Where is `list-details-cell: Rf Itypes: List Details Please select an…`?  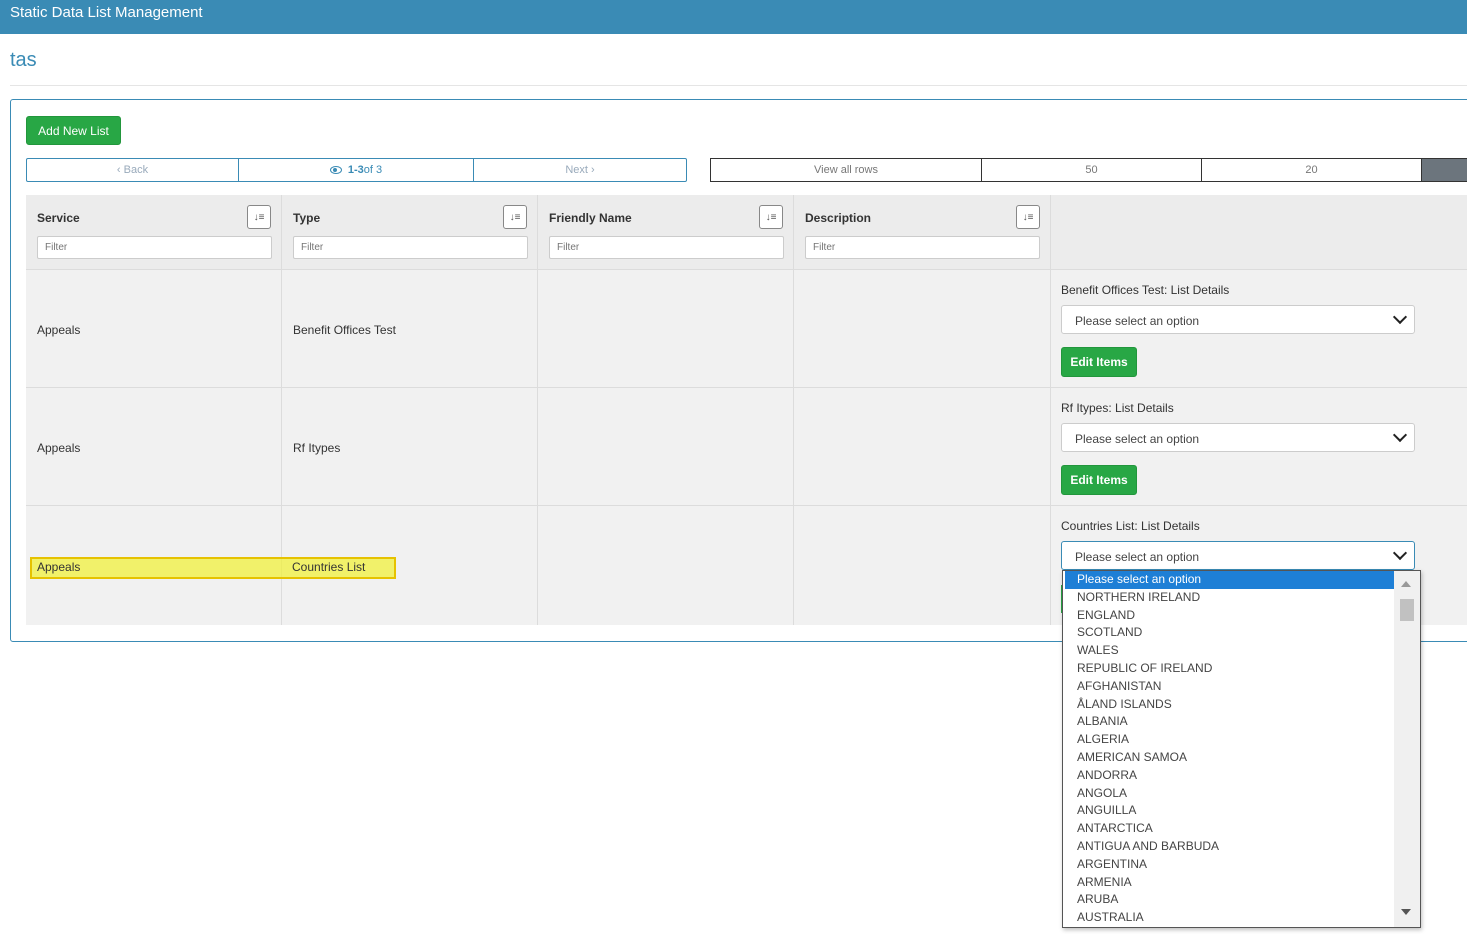 list-details-cell: Rf Itypes: List Details Please select an… is located at coordinates (1259, 447).